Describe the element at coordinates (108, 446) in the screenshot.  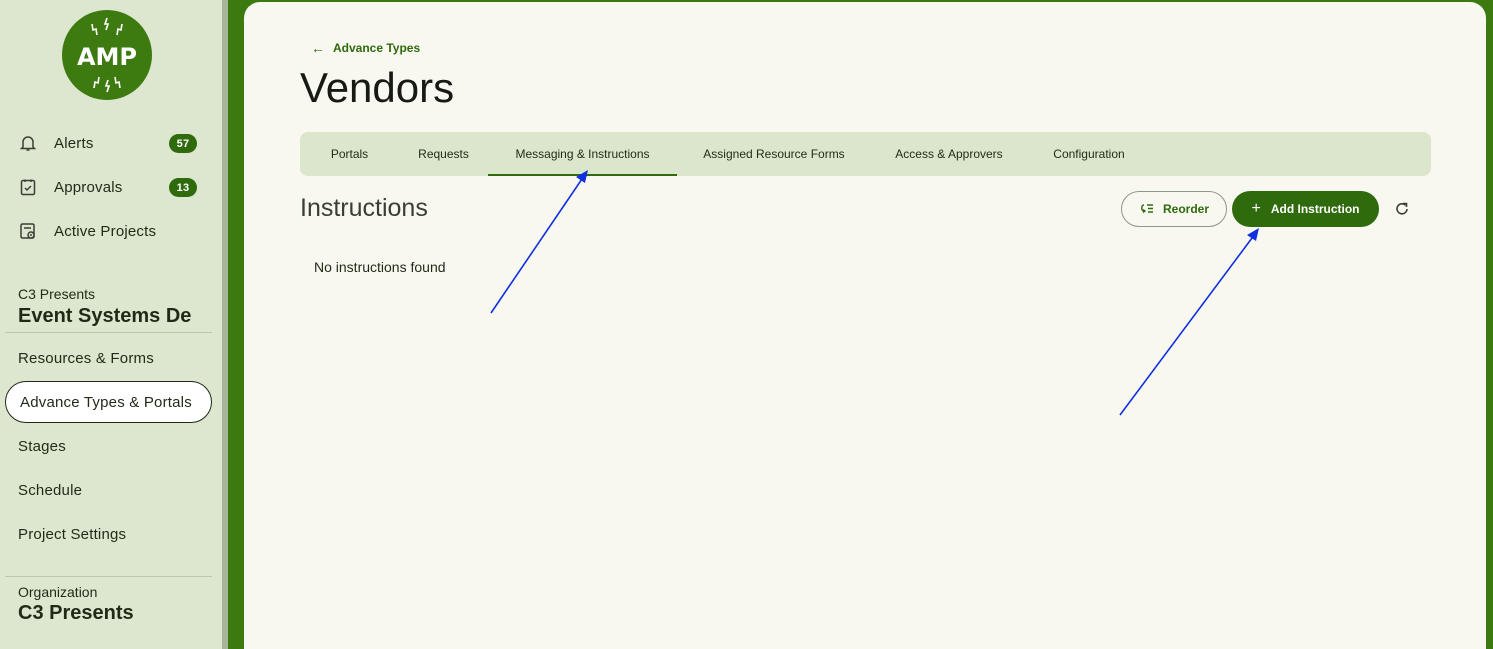
I see `sidebar-item-stages: Stages` at that location.